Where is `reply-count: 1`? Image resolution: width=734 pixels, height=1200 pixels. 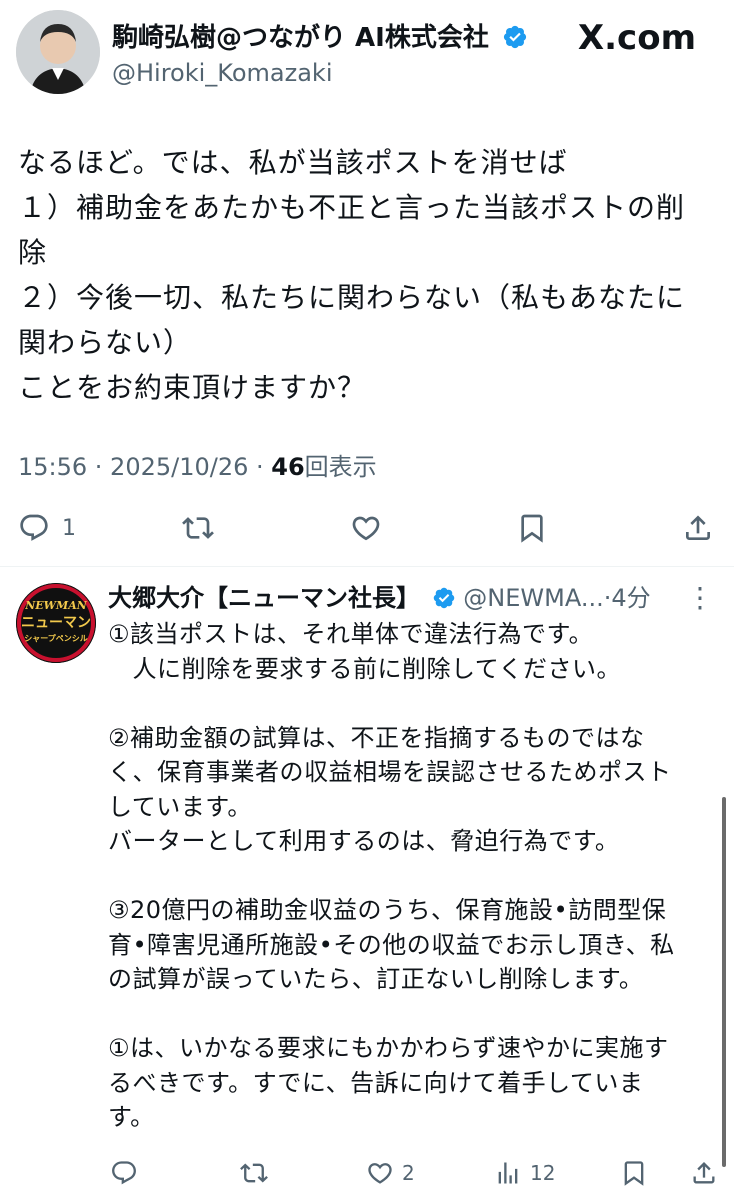
reply-count: 1 is located at coordinates (69, 528).